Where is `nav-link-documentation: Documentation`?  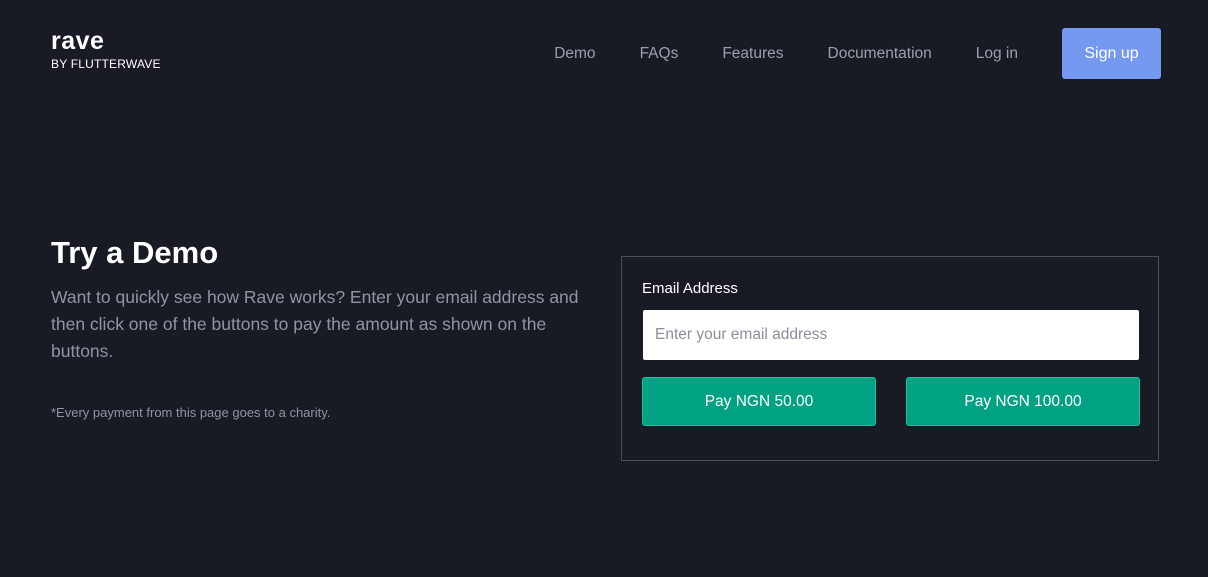 nav-link-documentation: Documentation is located at coordinates (880, 54).